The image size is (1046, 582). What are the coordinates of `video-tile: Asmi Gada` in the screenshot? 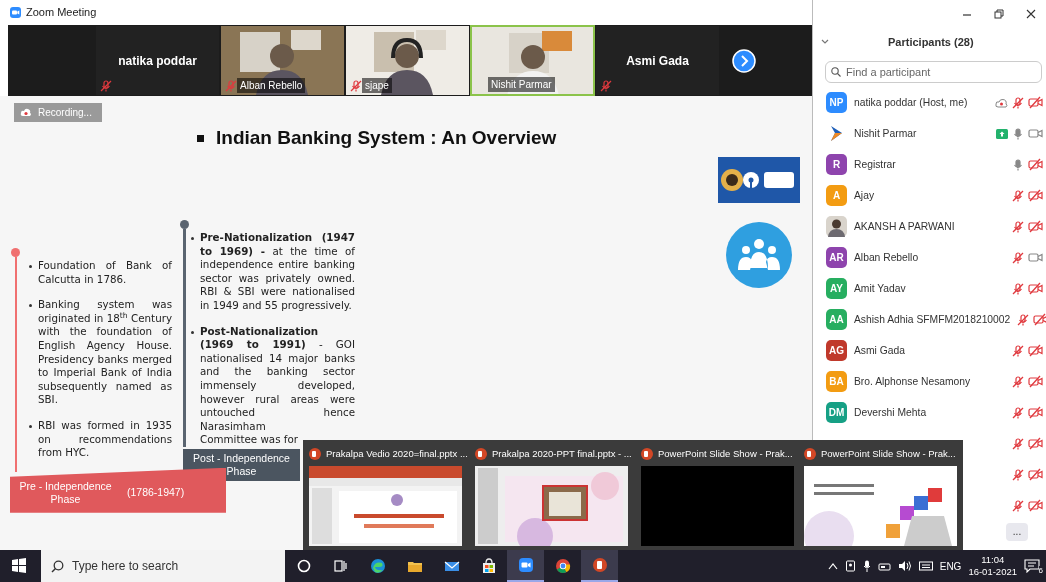 It's located at (657, 60).